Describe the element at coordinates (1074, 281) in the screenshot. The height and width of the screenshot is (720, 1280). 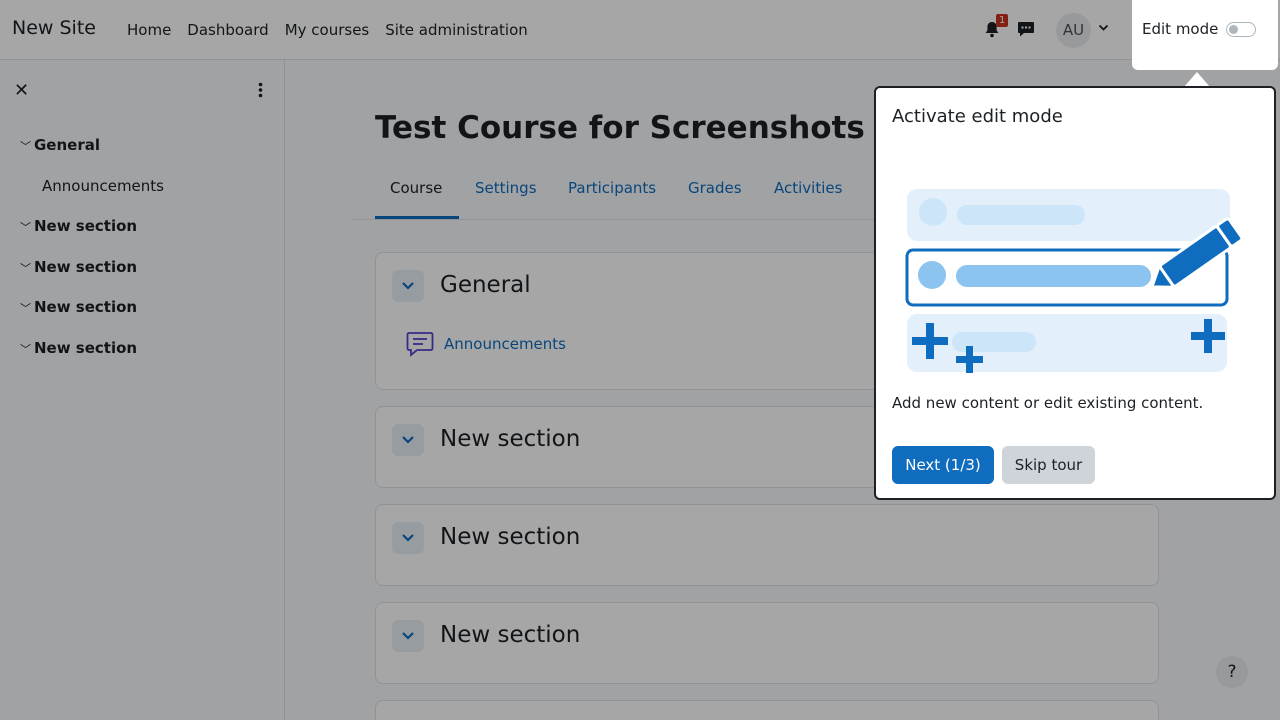
I see `edit-mode-illustration-icon` at that location.